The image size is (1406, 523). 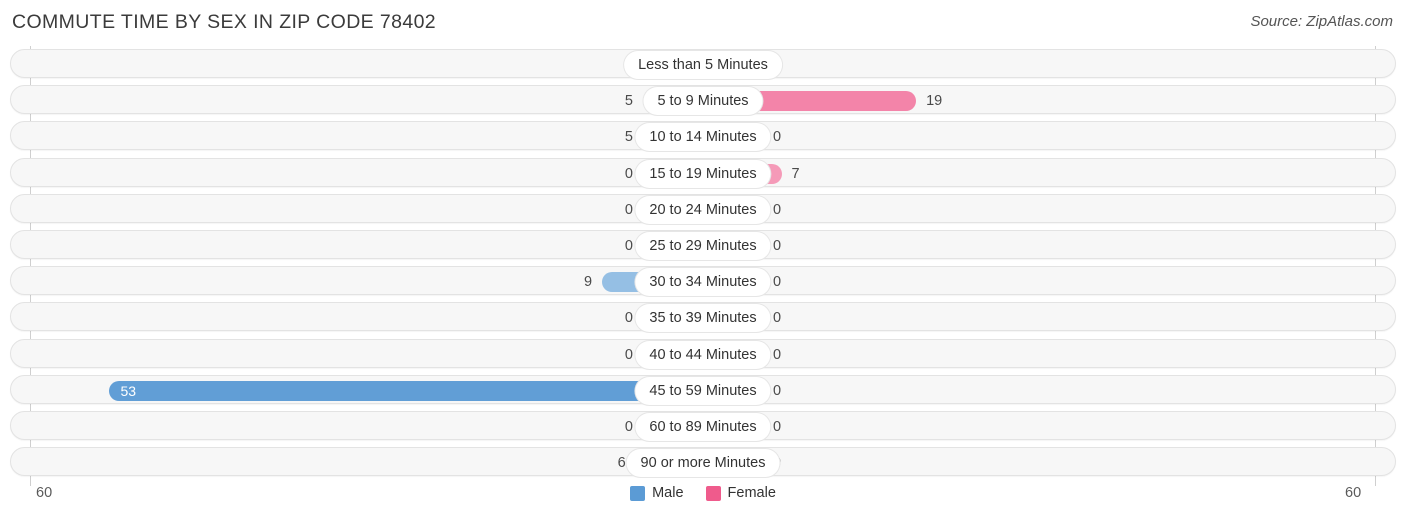 I want to click on table-row: 0 7 15 to 19 Minutes, so click(x=703, y=173).